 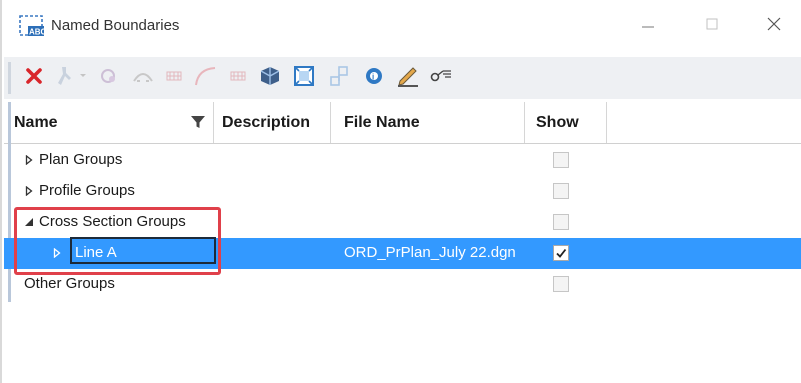 I want to click on civil-plan-boundary-icon, so click(x=108, y=76).